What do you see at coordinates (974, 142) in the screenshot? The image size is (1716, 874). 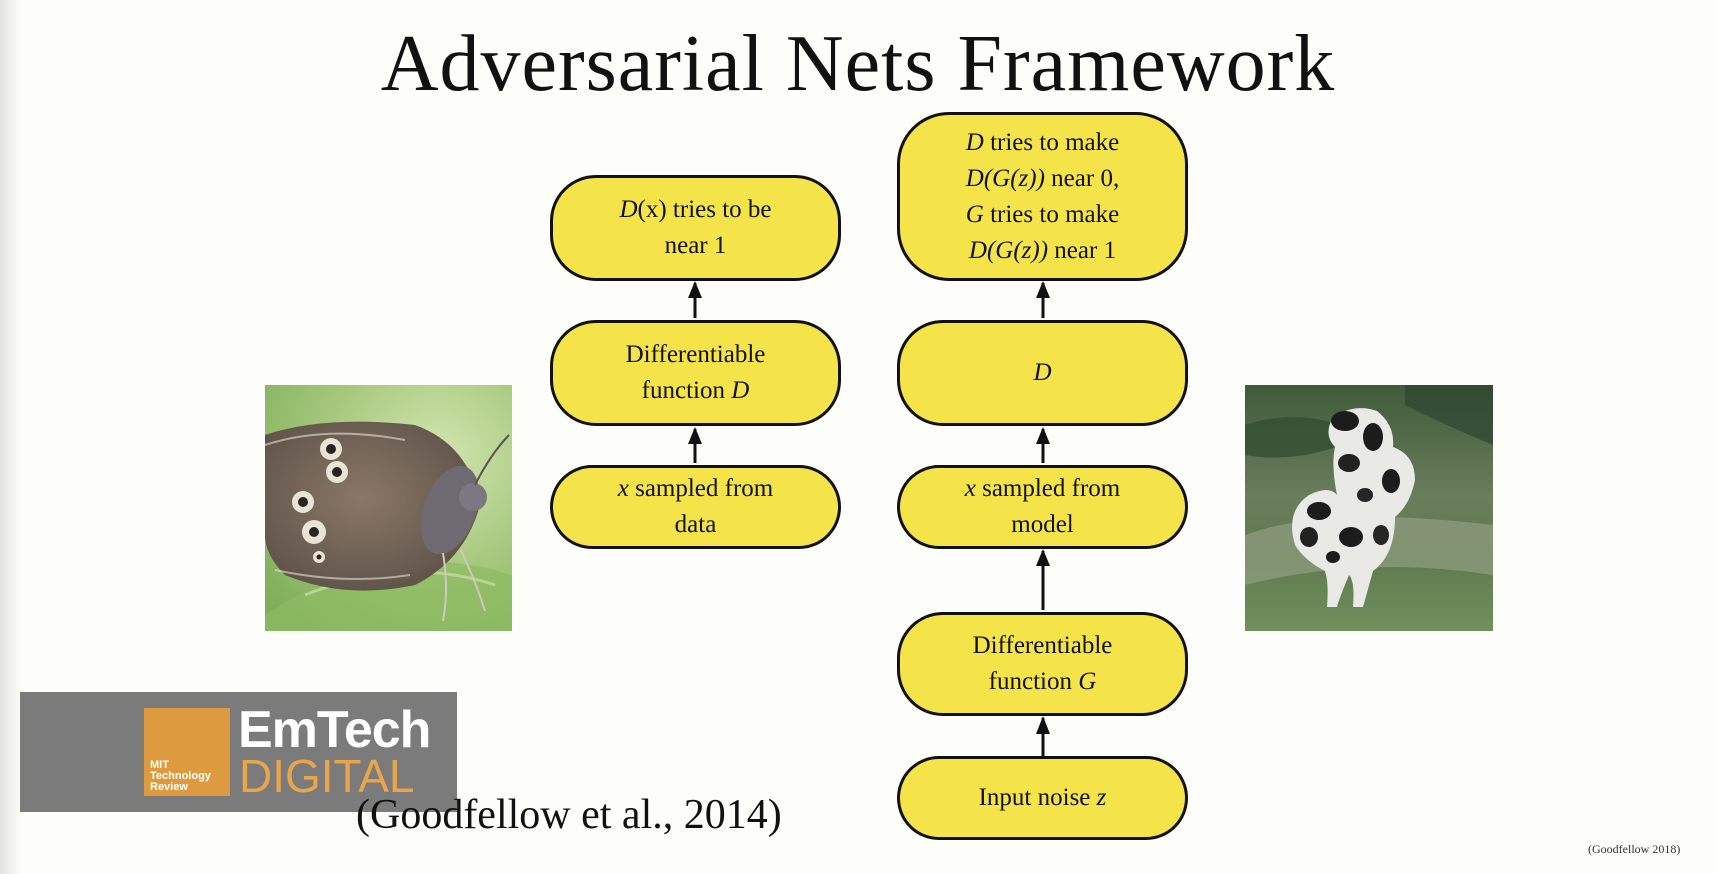 I see `fake-goal-var1: D` at bounding box center [974, 142].